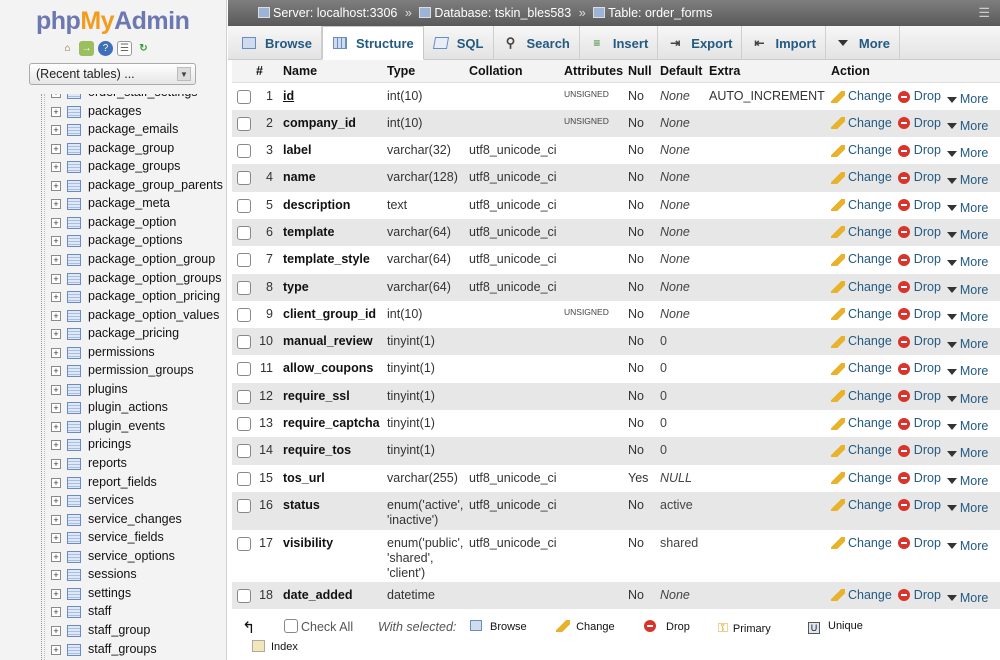  I want to click on tree-item-service-fields: + service_fields, so click(113, 538).